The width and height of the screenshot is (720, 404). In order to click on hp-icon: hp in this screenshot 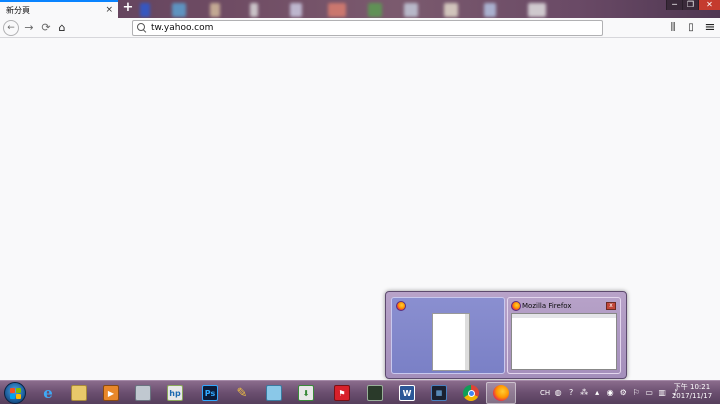, I will do `click(175, 393)`.